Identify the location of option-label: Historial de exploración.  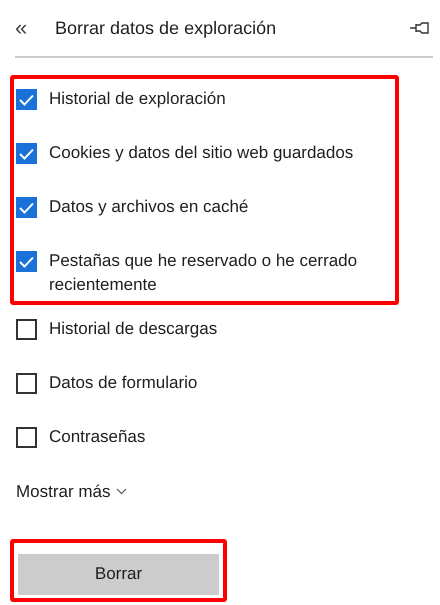
(137, 99).